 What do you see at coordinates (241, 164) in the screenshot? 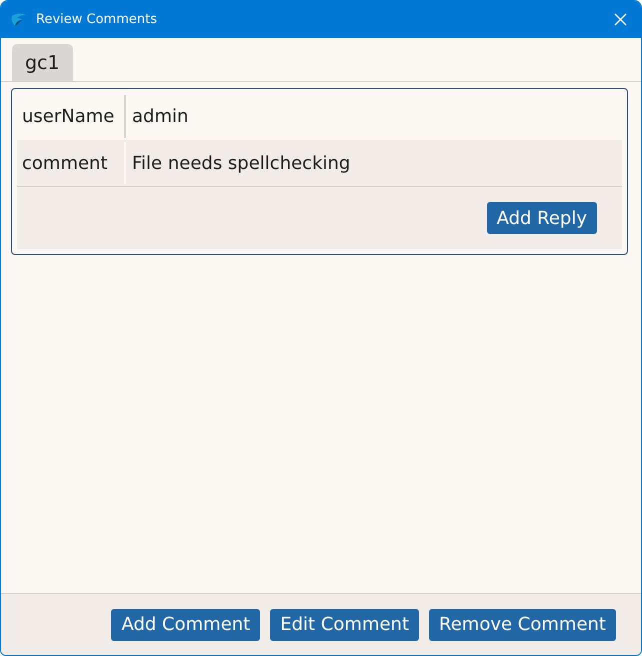
I see `field-value: File needs spellchecking` at bounding box center [241, 164].